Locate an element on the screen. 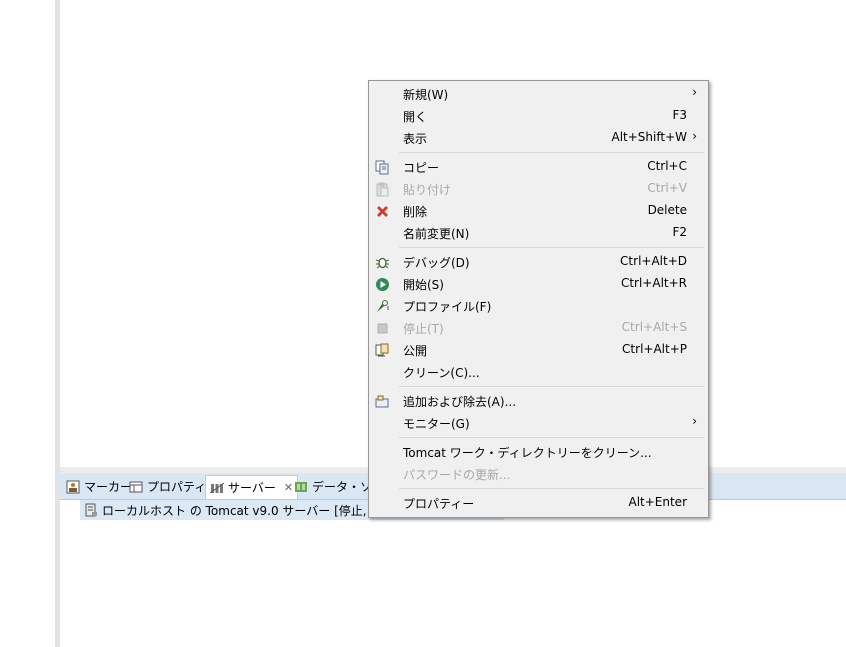 This screenshot has height=647, width=846. markers-icon is located at coordinates (73, 486).